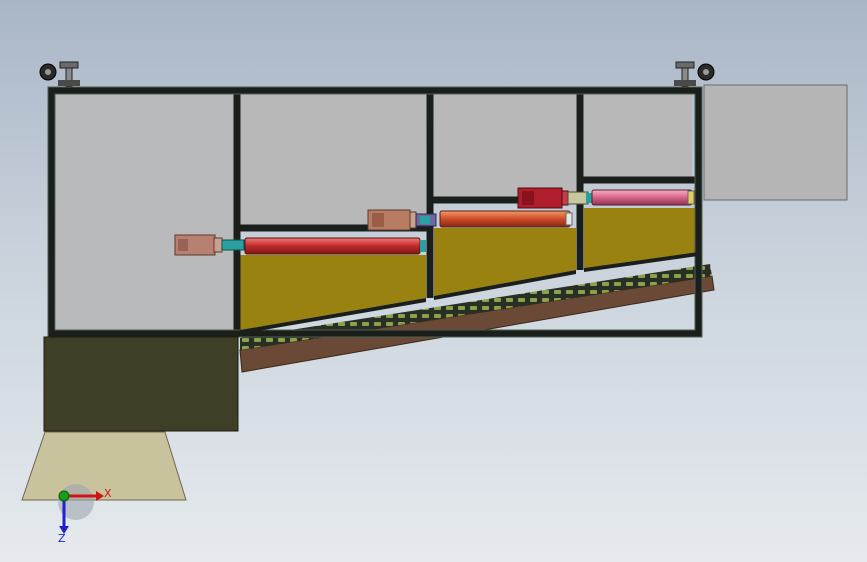 This screenshot has height=562, width=867. What do you see at coordinates (642, 197) in the screenshot?
I see `pink-roller` at bounding box center [642, 197].